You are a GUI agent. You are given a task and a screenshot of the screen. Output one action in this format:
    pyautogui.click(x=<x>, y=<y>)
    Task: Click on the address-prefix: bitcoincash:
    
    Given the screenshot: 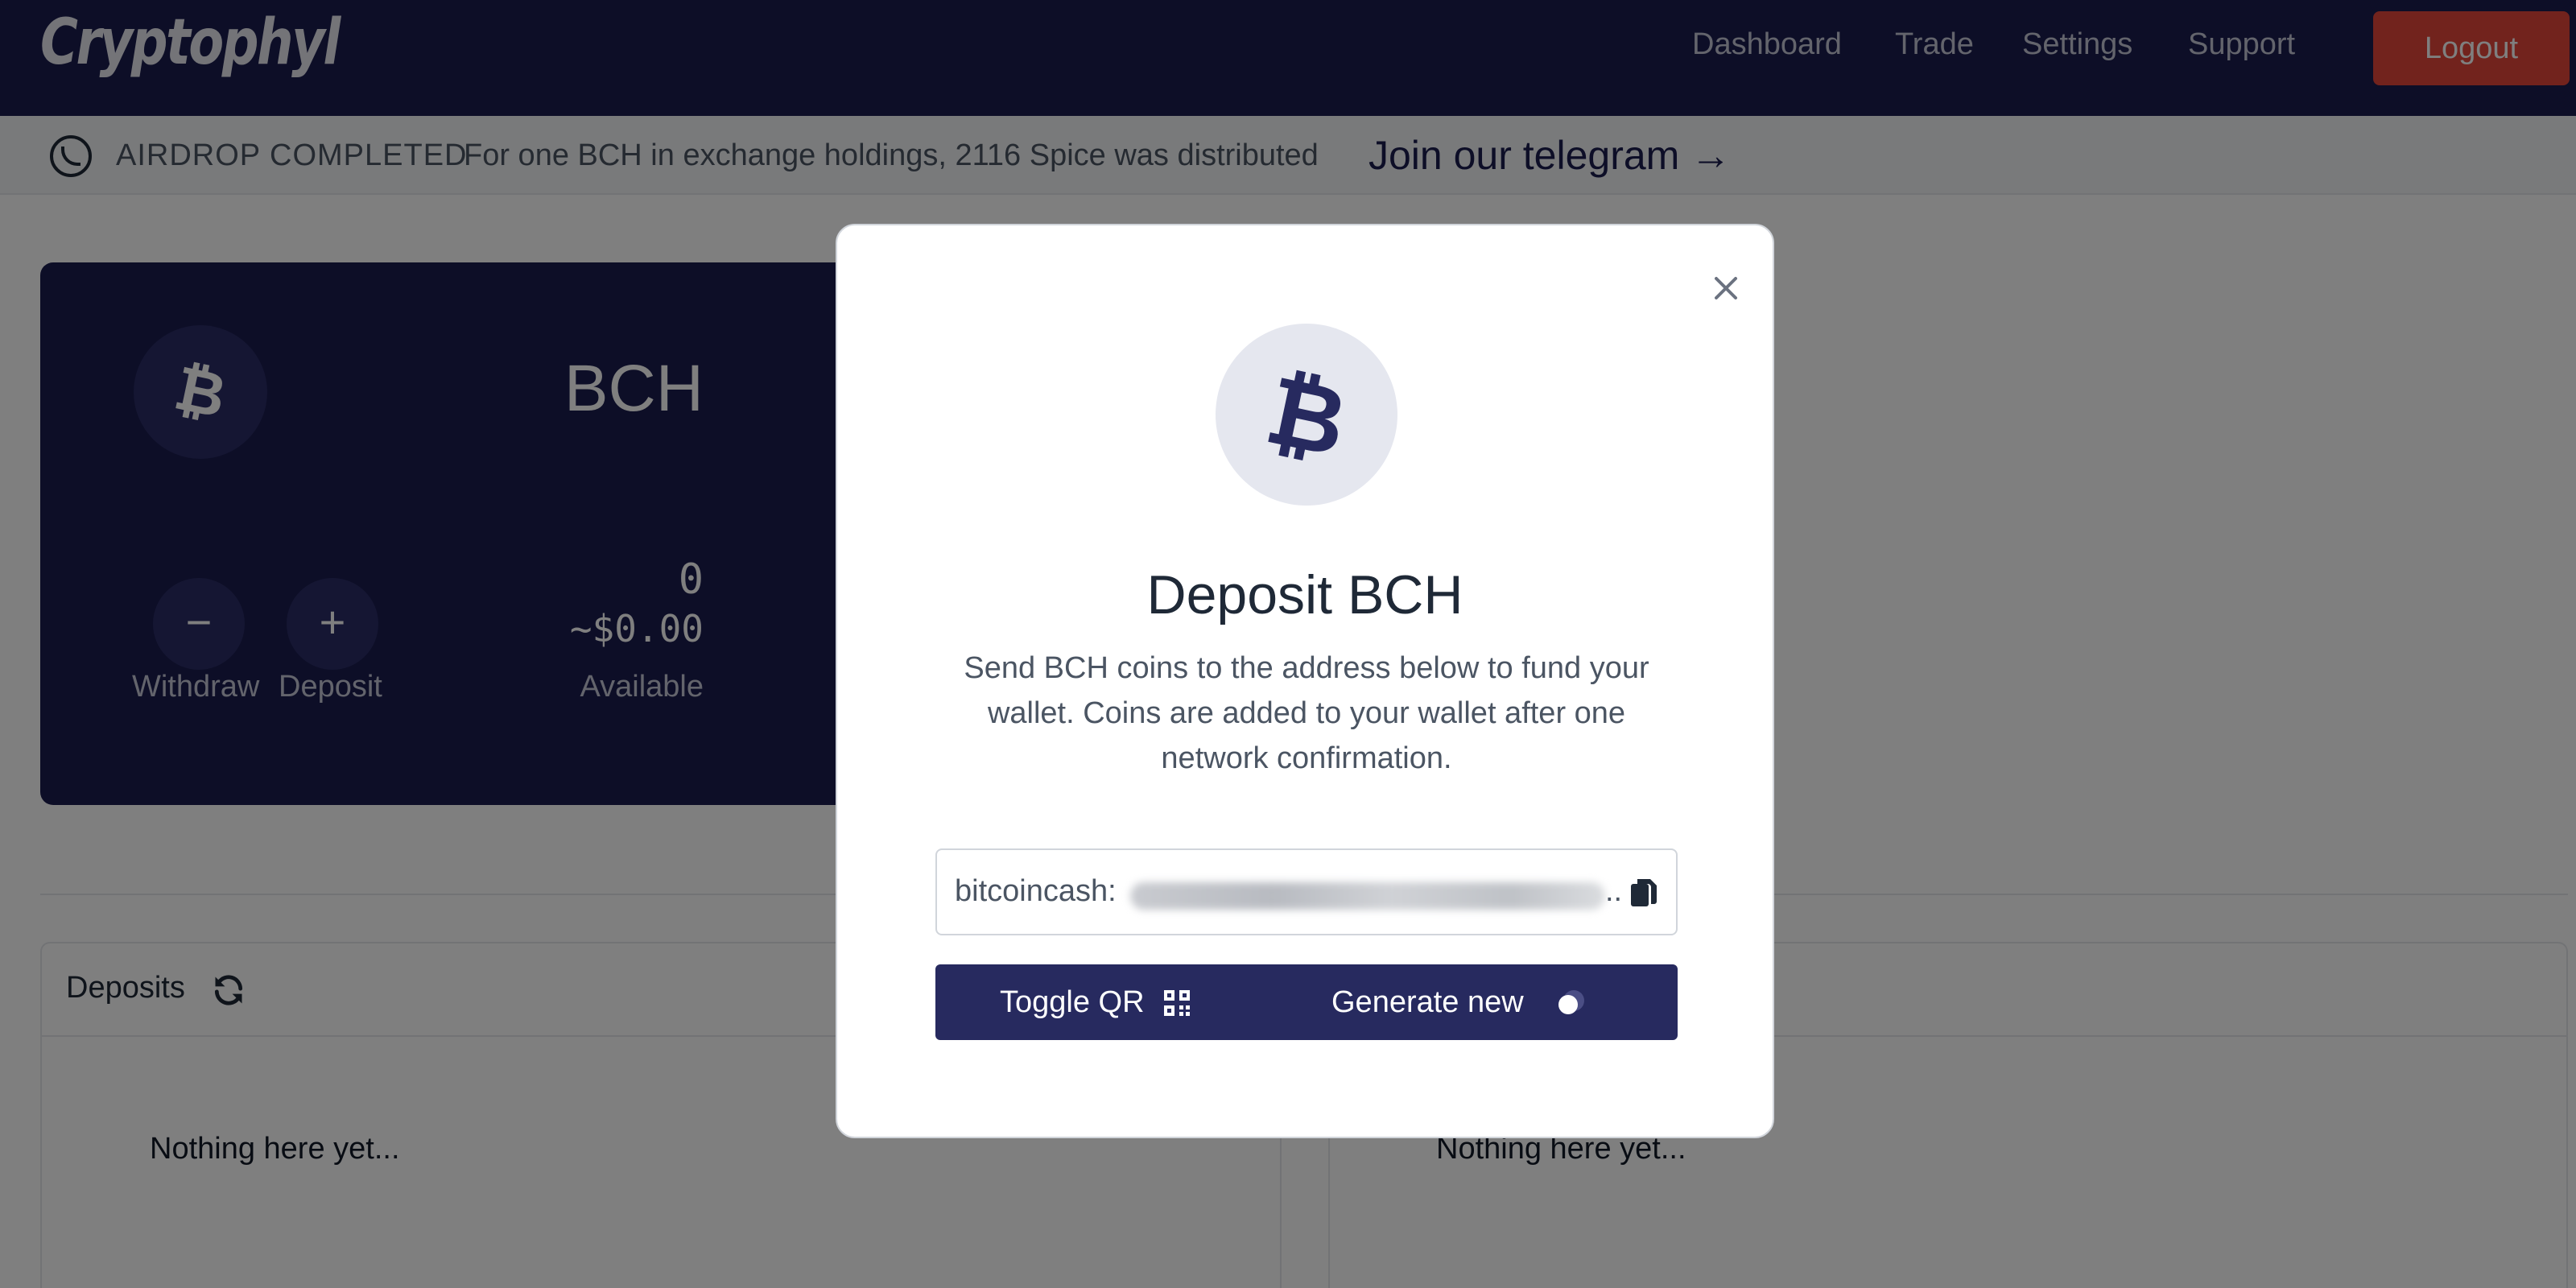 What is the action you would take?
    pyautogui.click(x=1036, y=891)
    